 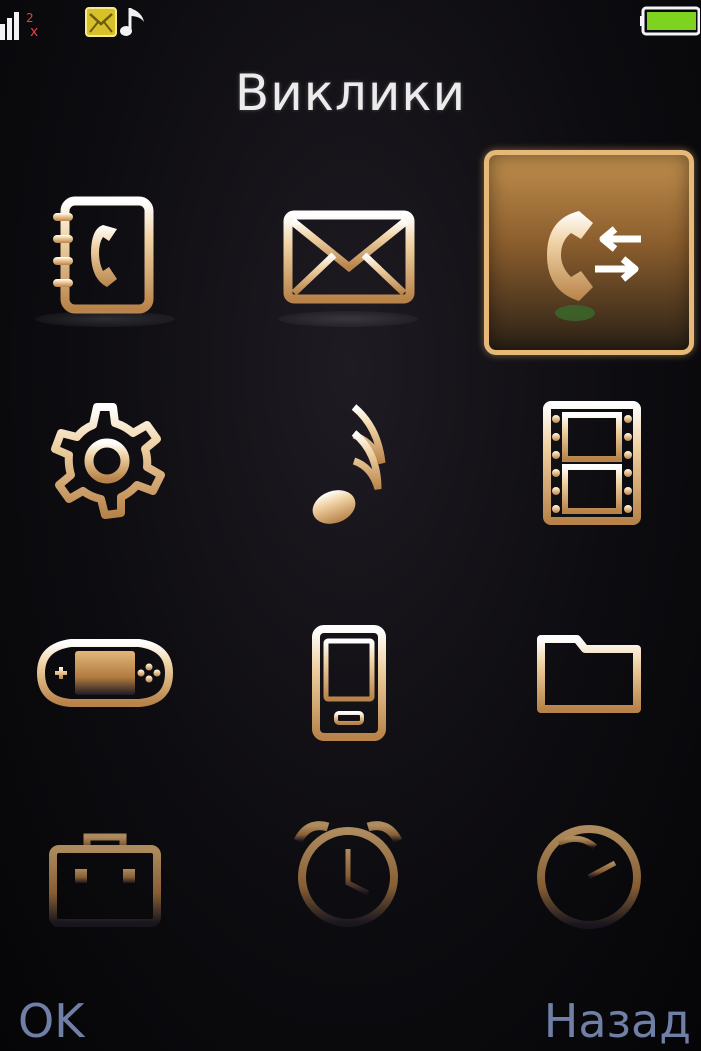 I want to click on video-film-icon, so click(x=592, y=462).